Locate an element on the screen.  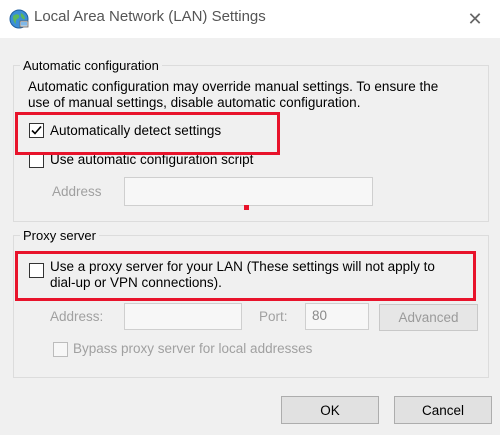
bypass-local-checkbox is located at coordinates (60, 349).